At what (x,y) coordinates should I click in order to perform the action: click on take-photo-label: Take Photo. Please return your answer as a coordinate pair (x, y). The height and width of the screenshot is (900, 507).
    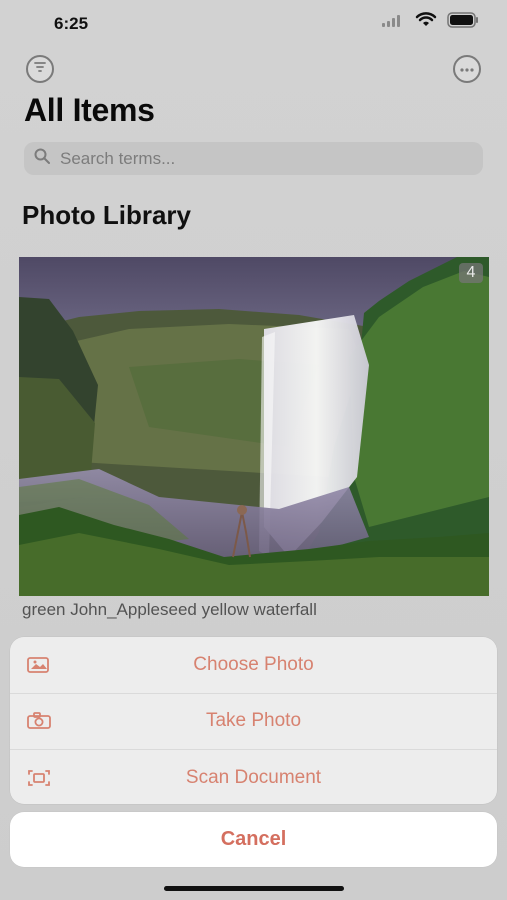
    Looking at the image, I should click on (253, 721).